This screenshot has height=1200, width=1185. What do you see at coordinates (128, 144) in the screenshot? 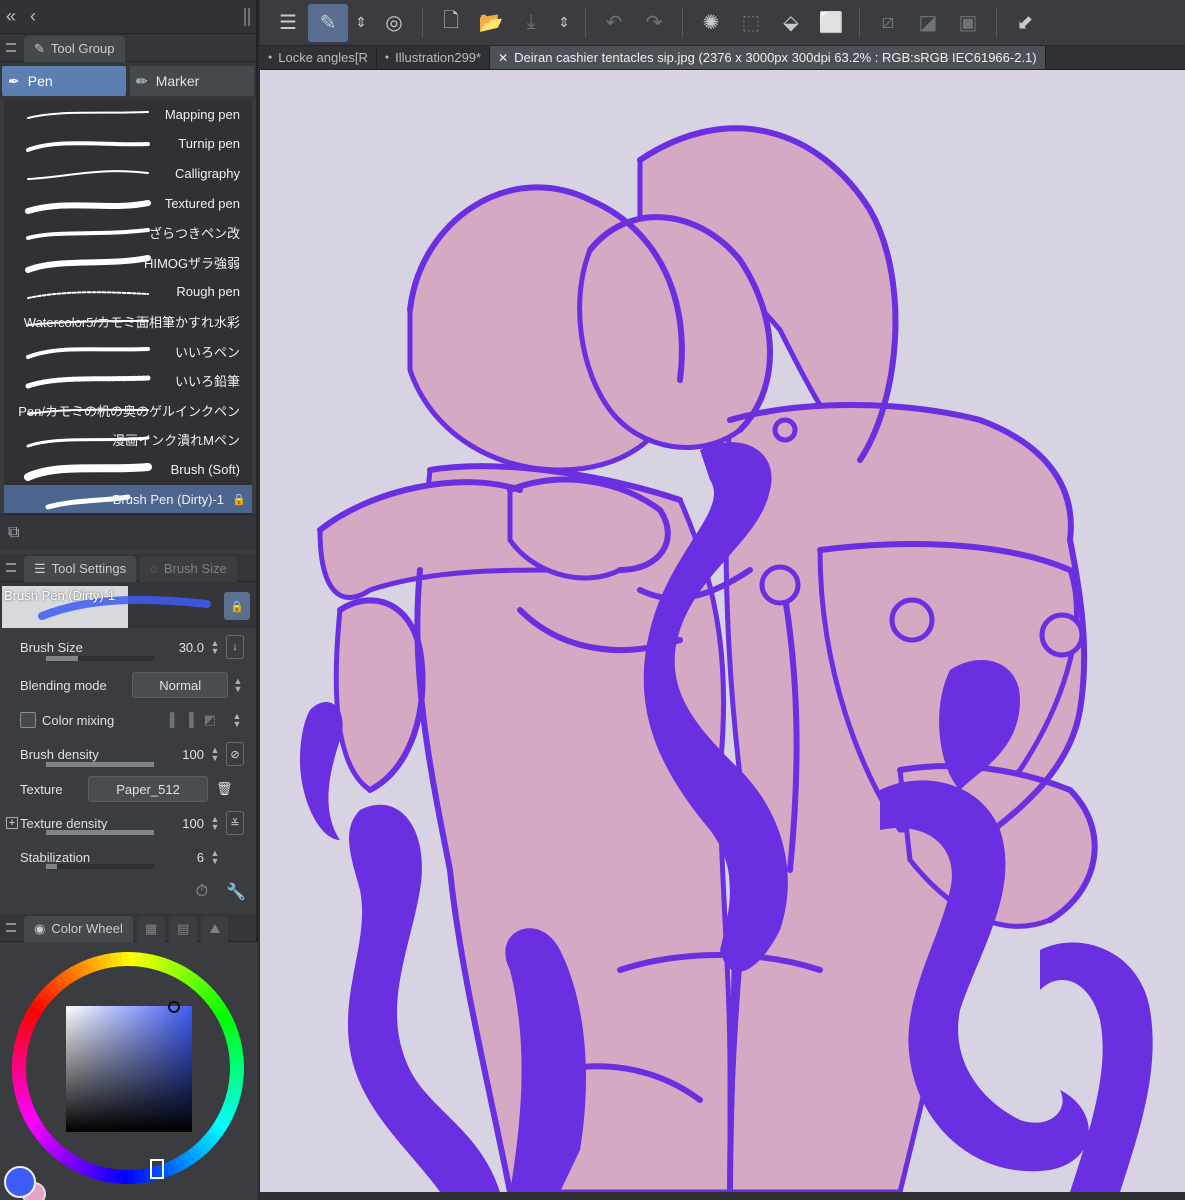
I see `brush-item: Turnip pen` at bounding box center [128, 144].